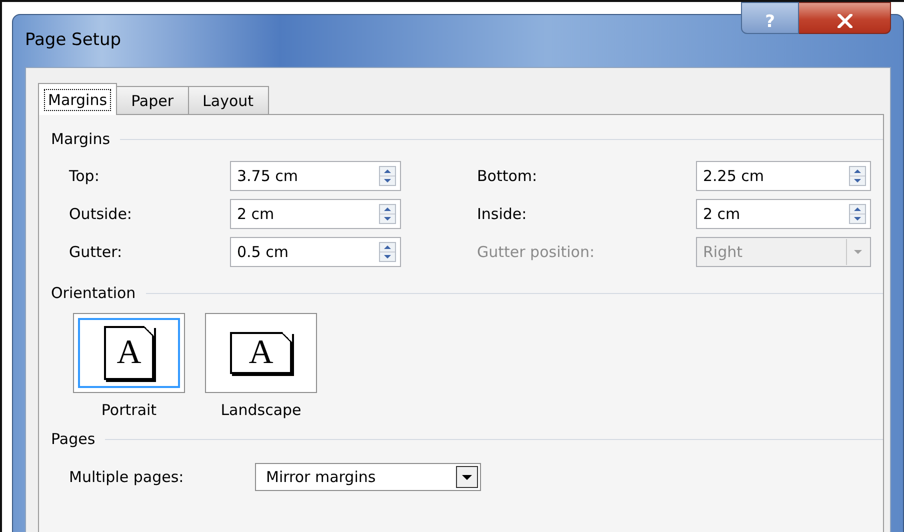 The width and height of the screenshot is (904, 532). I want to click on tab: Paper, so click(152, 100).